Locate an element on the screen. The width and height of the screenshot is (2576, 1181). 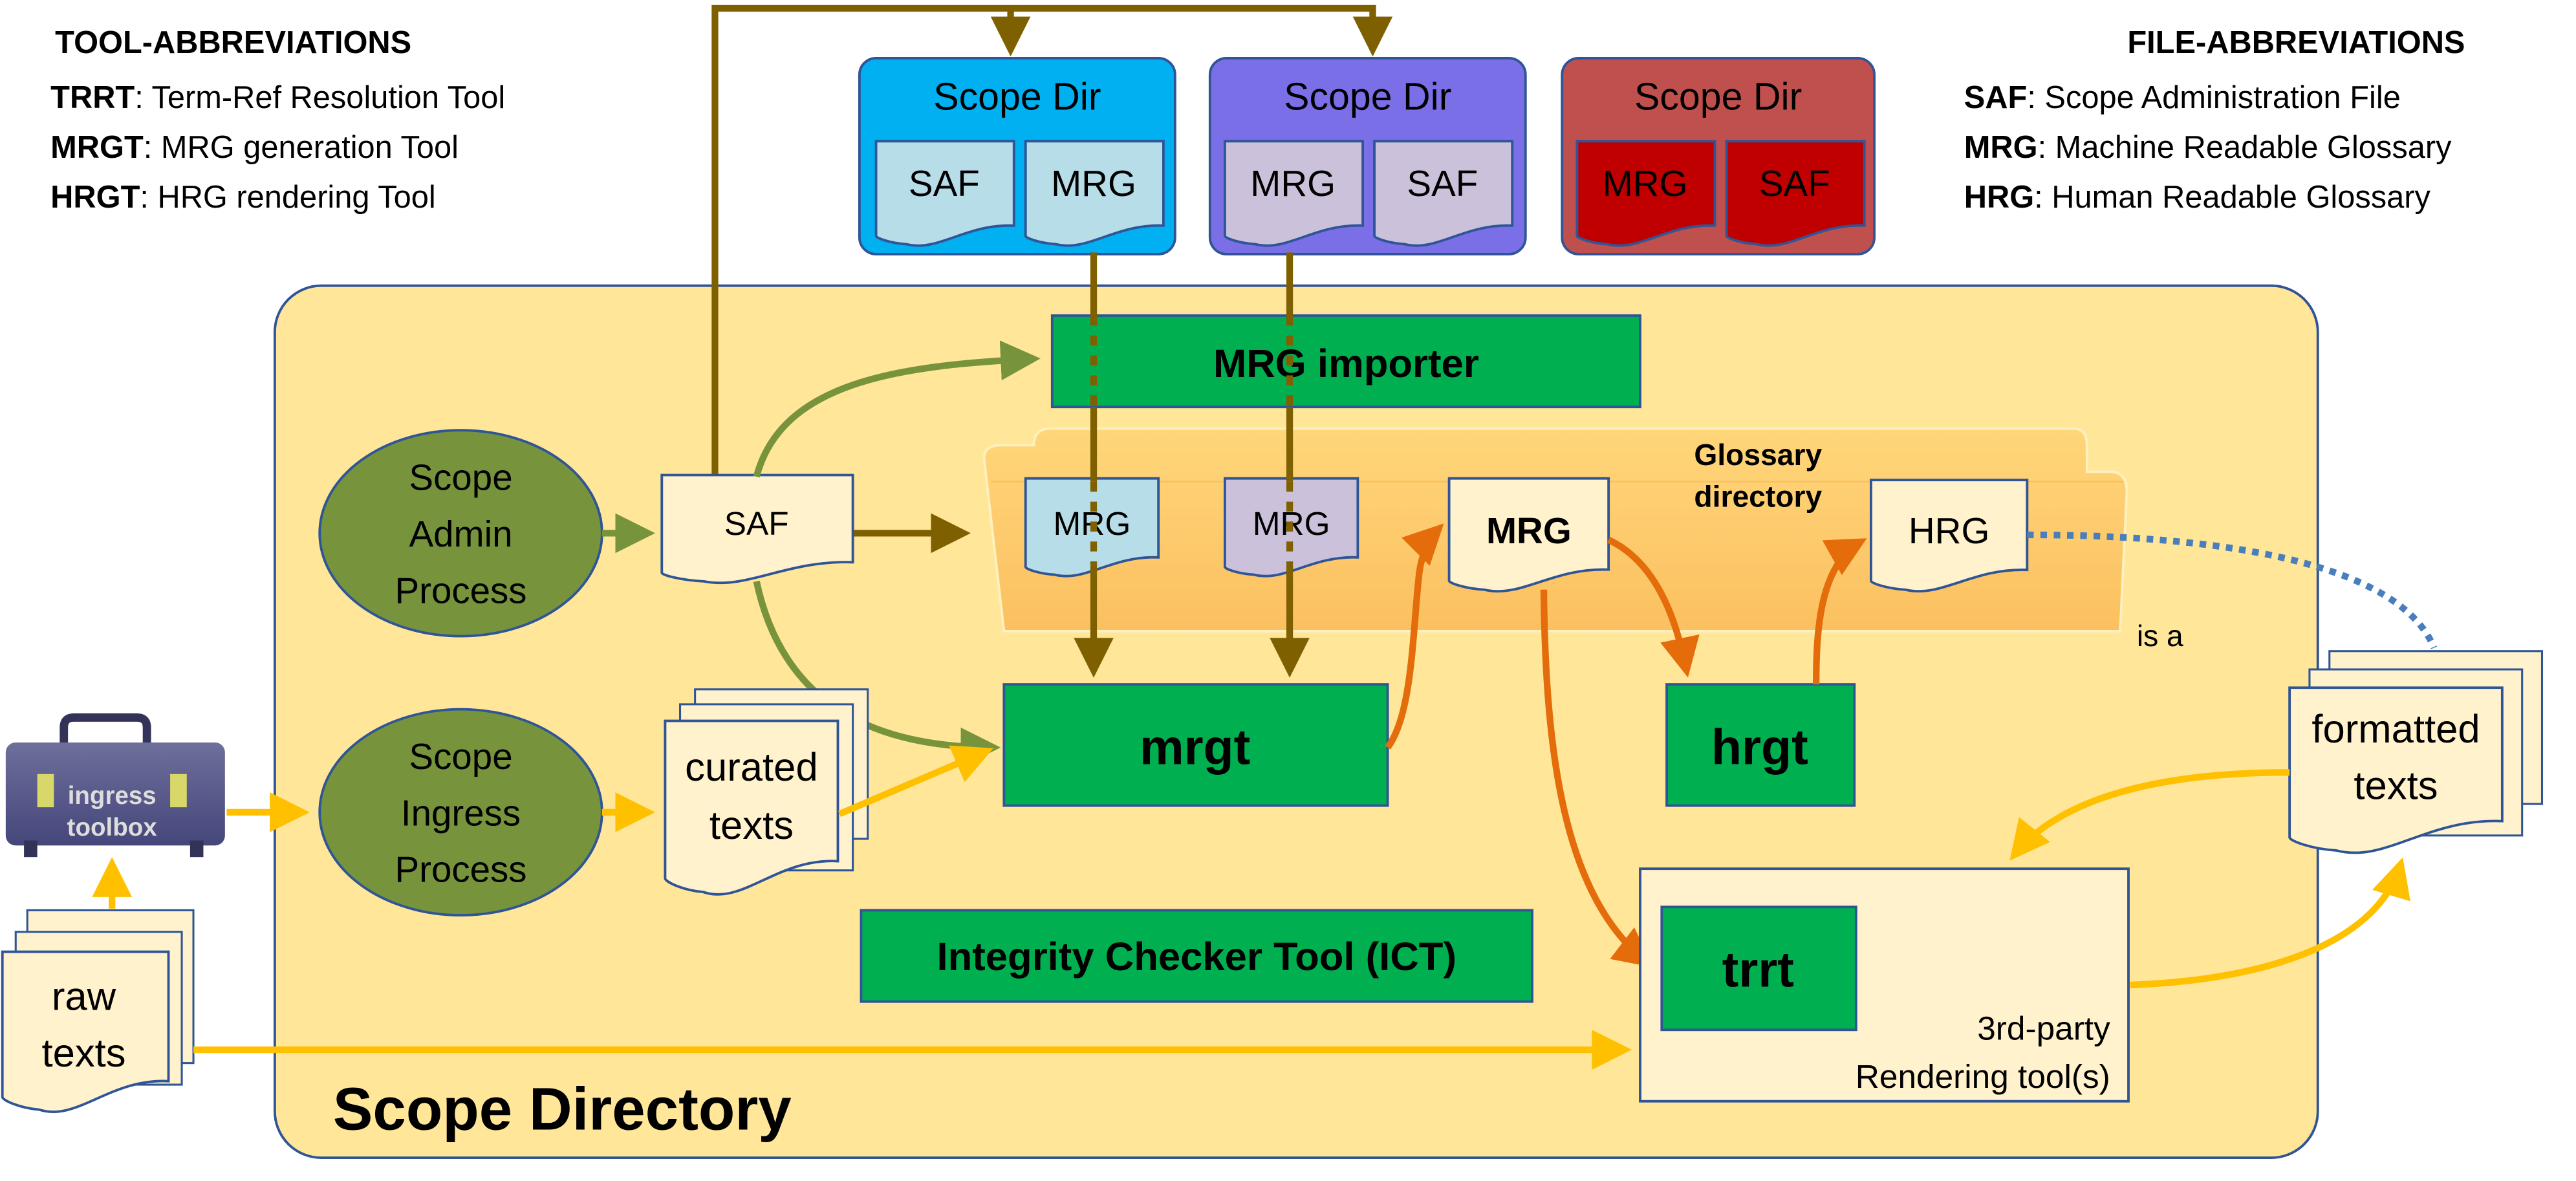
doc-label: formatted is located at coordinates (2395, 729).